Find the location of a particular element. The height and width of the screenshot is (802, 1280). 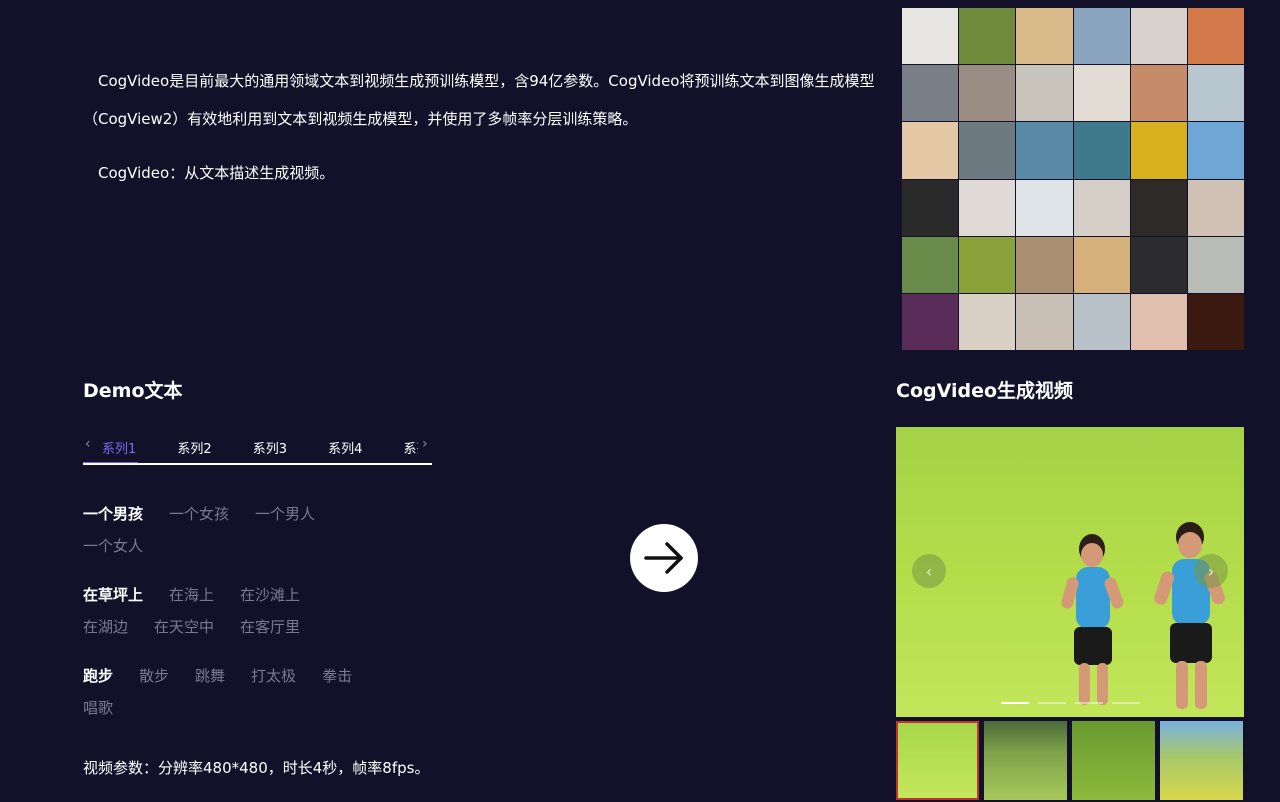

tab-series-2: 系列2 is located at coordinates (194, 447).